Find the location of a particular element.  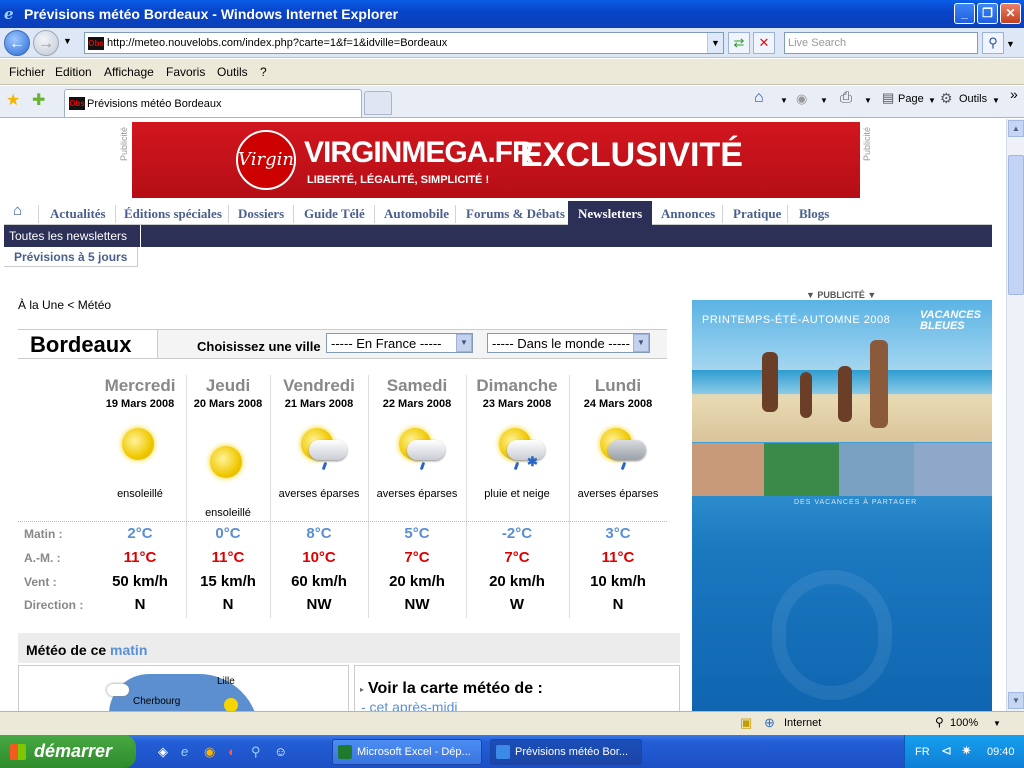

protected-mode-icon: ▣ is located at coordinates (746, 722).